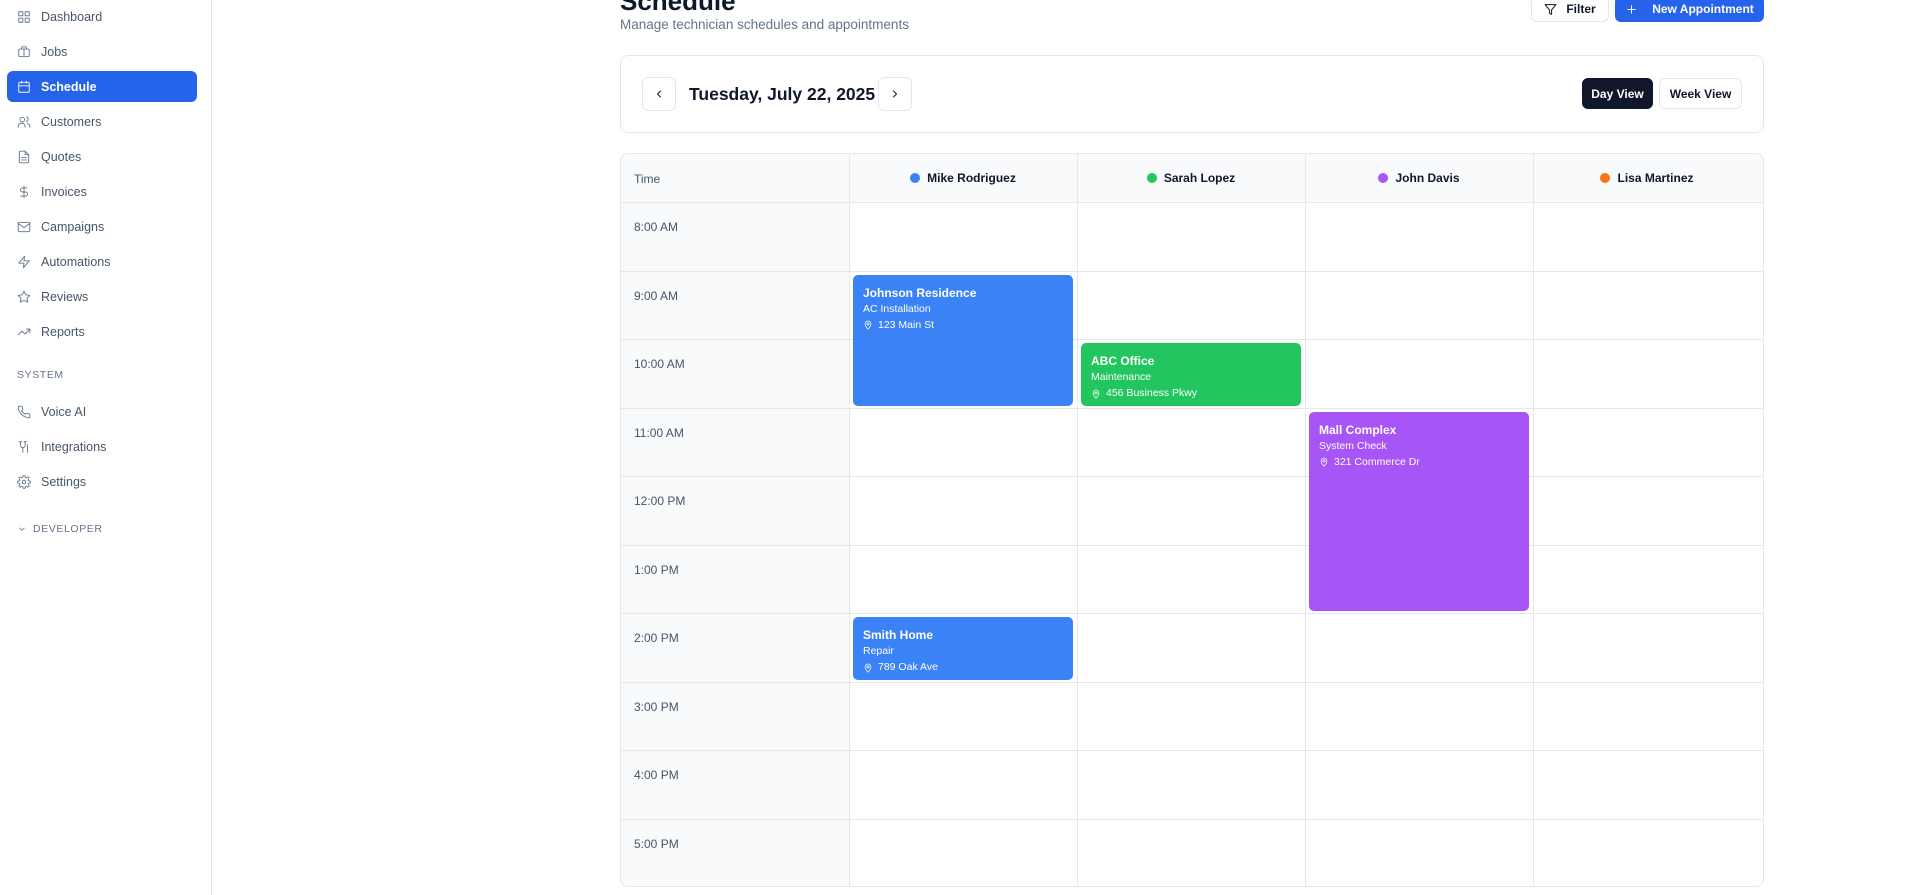 The width and height of the screenshot is (1920, 895). Describe the element at coordinates (24, 87) in the screenshot. I see `calendar-icon` at that location.